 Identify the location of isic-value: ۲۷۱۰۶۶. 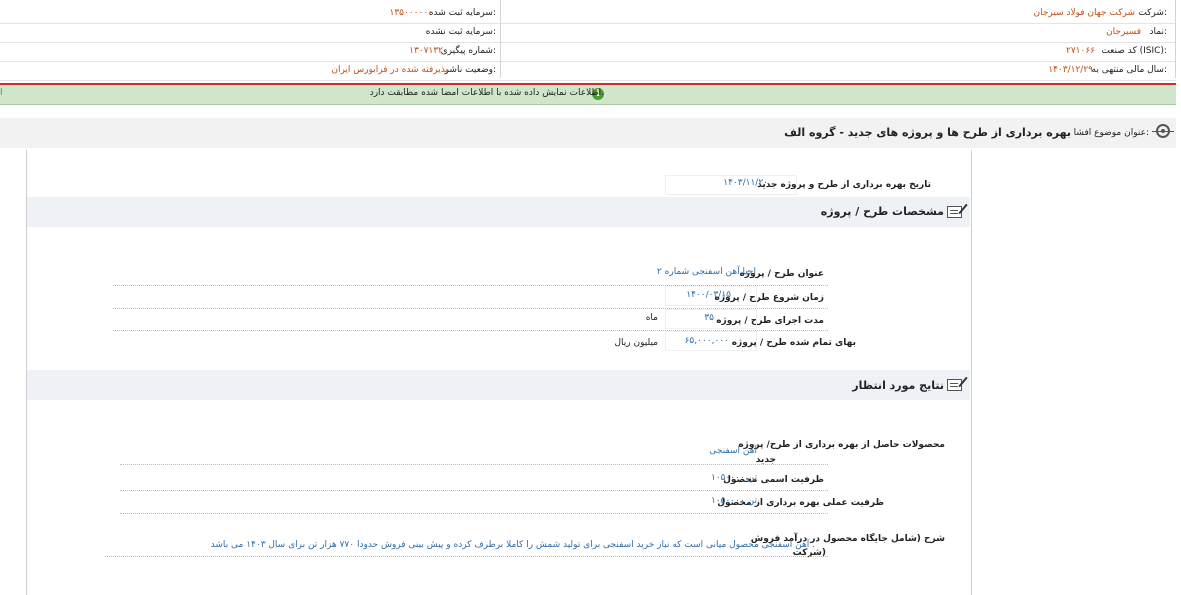
(1080, 51).